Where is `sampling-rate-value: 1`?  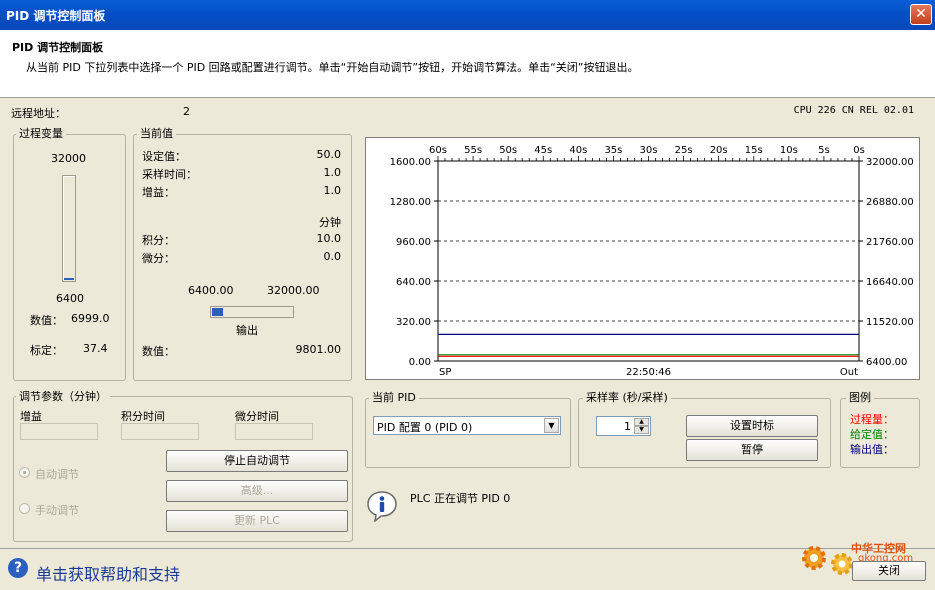
sampling-rate-value: 1 is located at coordinates (627, 426).